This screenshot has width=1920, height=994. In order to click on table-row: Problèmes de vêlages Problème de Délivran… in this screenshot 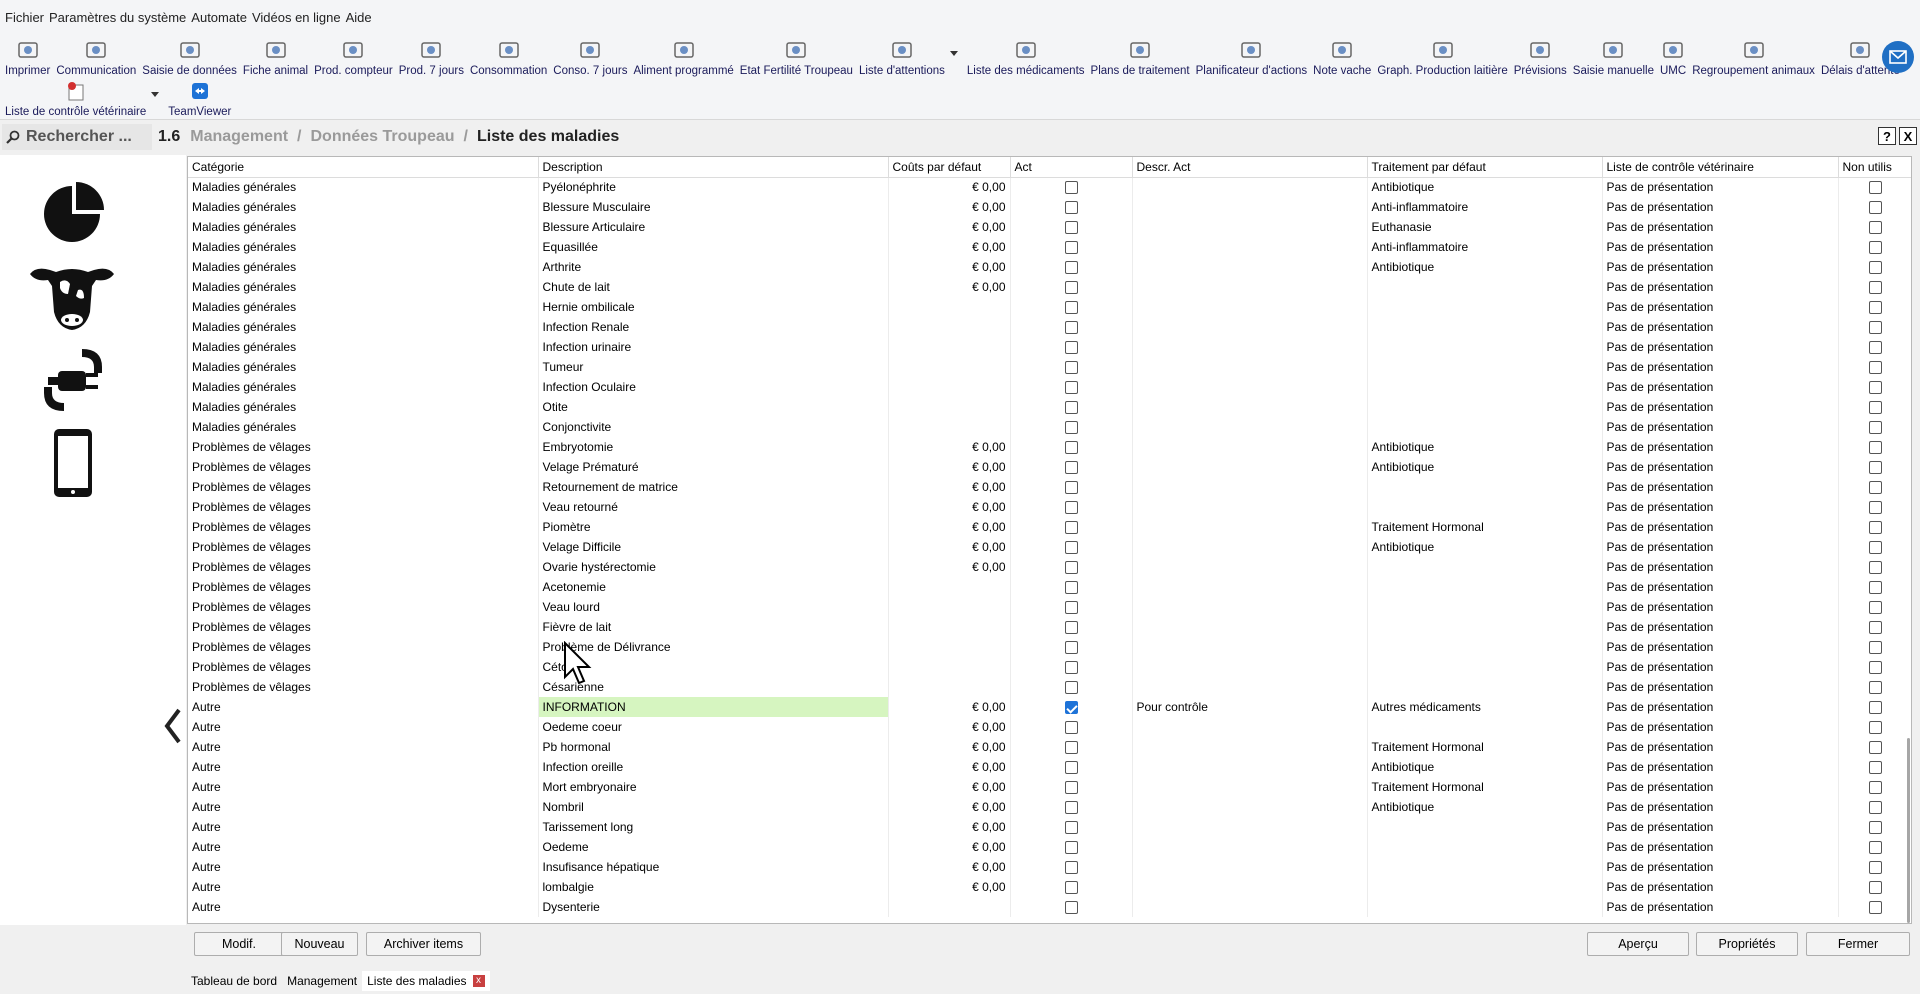, I will do `click(1049, 647)`.